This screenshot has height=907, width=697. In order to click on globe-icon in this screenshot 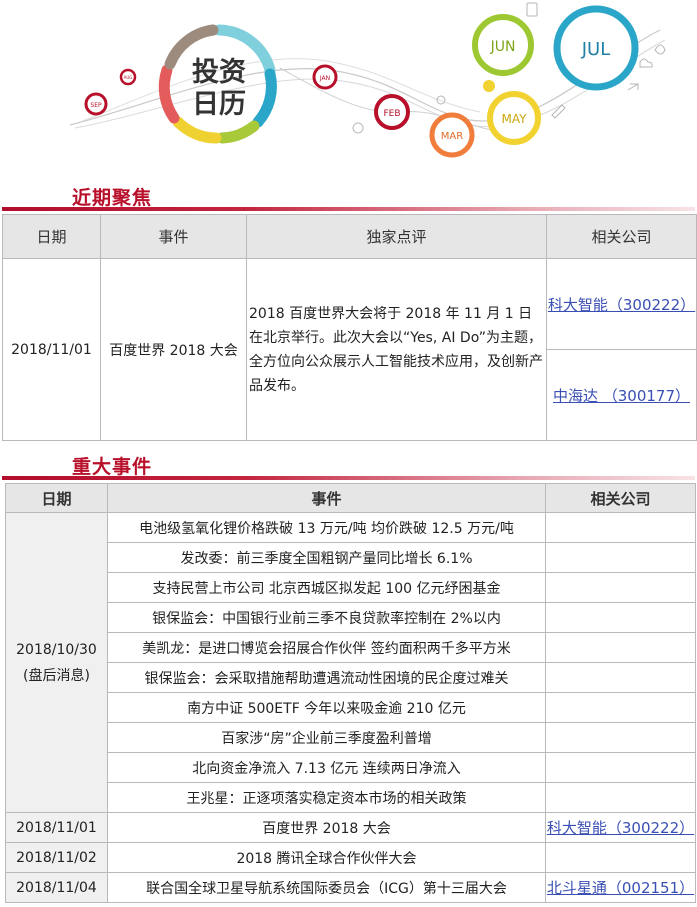, I will do `click(358, 128)`.